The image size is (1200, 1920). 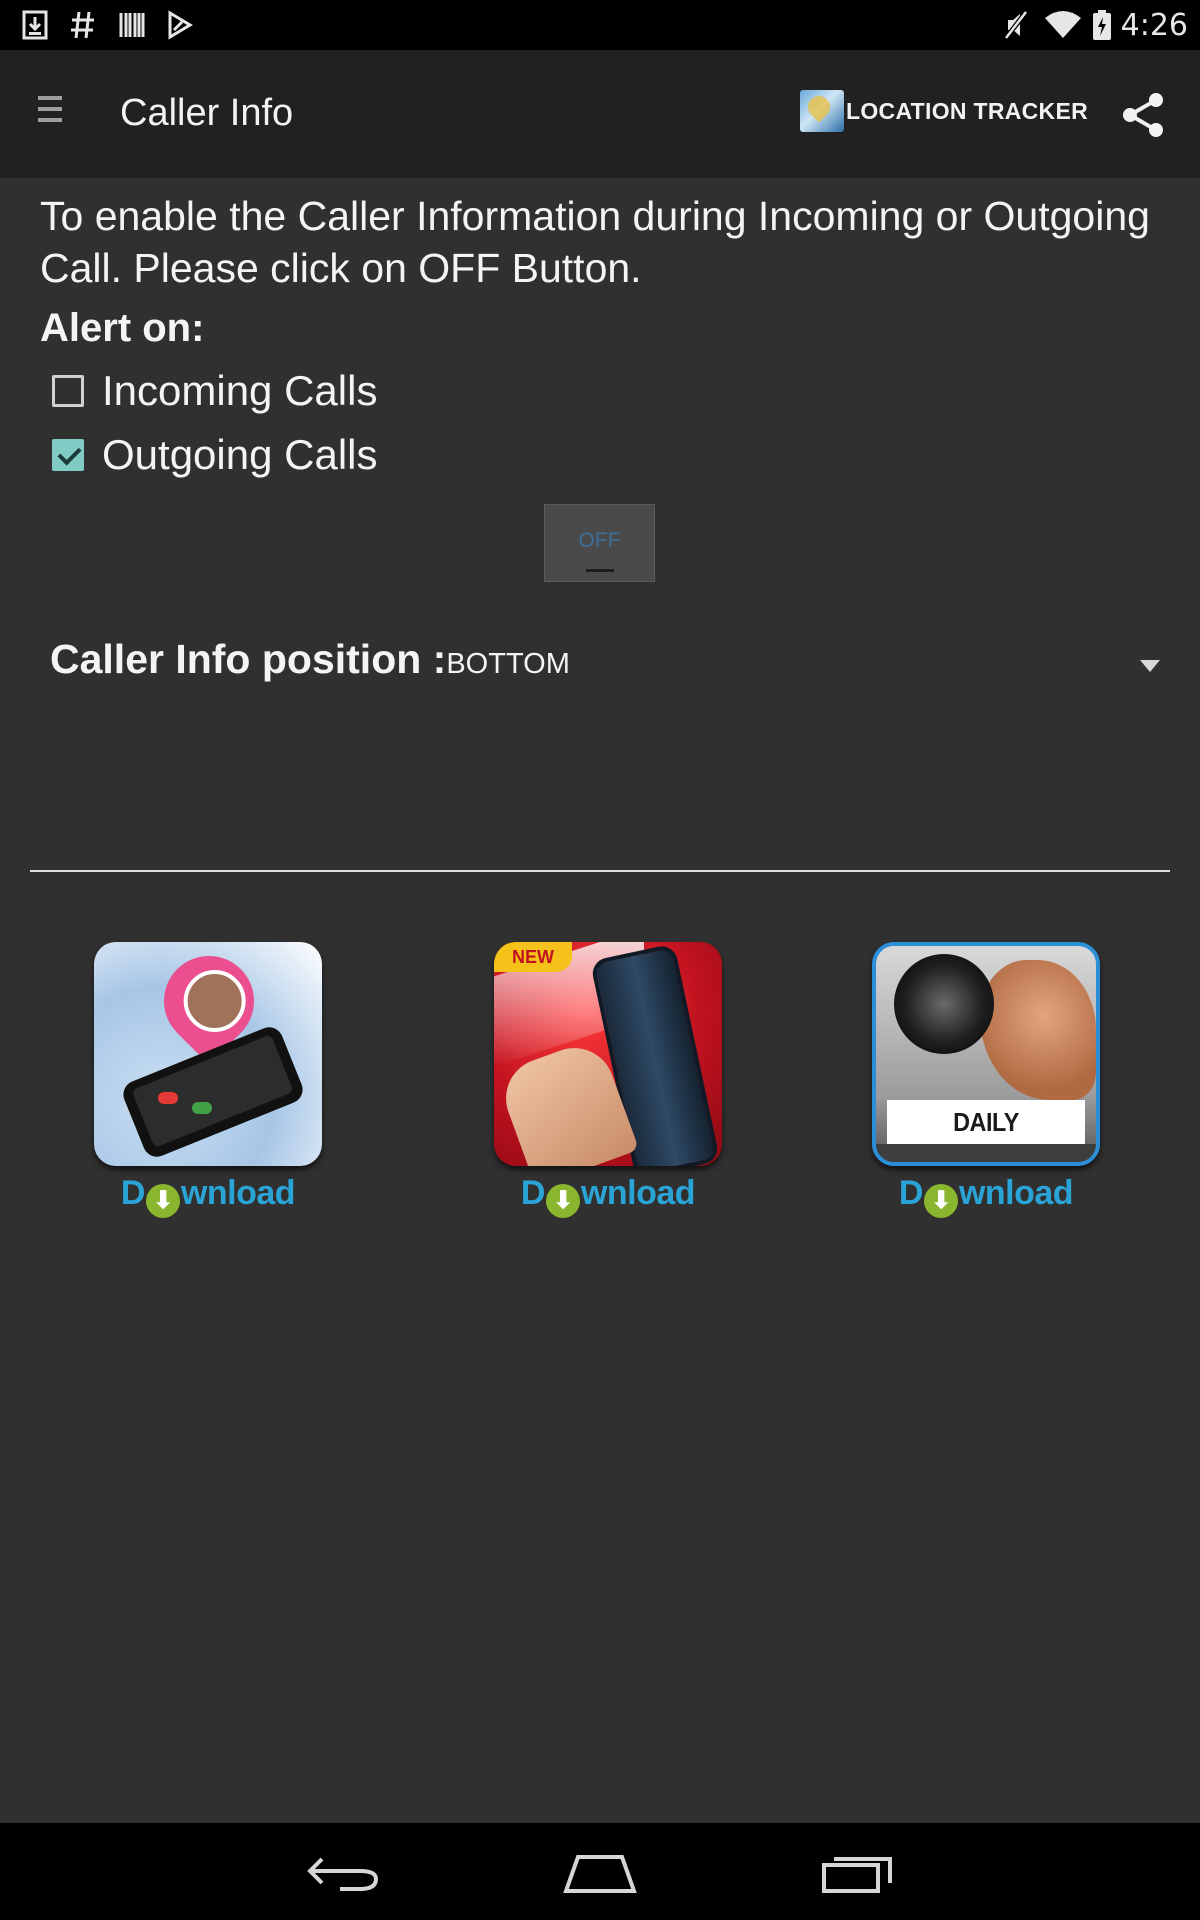 What do you see at coordinates (967, 110) in the screenshot?
I see `location-tracker-label: LOCATION TRACKER` at bounding box center [967, 110].